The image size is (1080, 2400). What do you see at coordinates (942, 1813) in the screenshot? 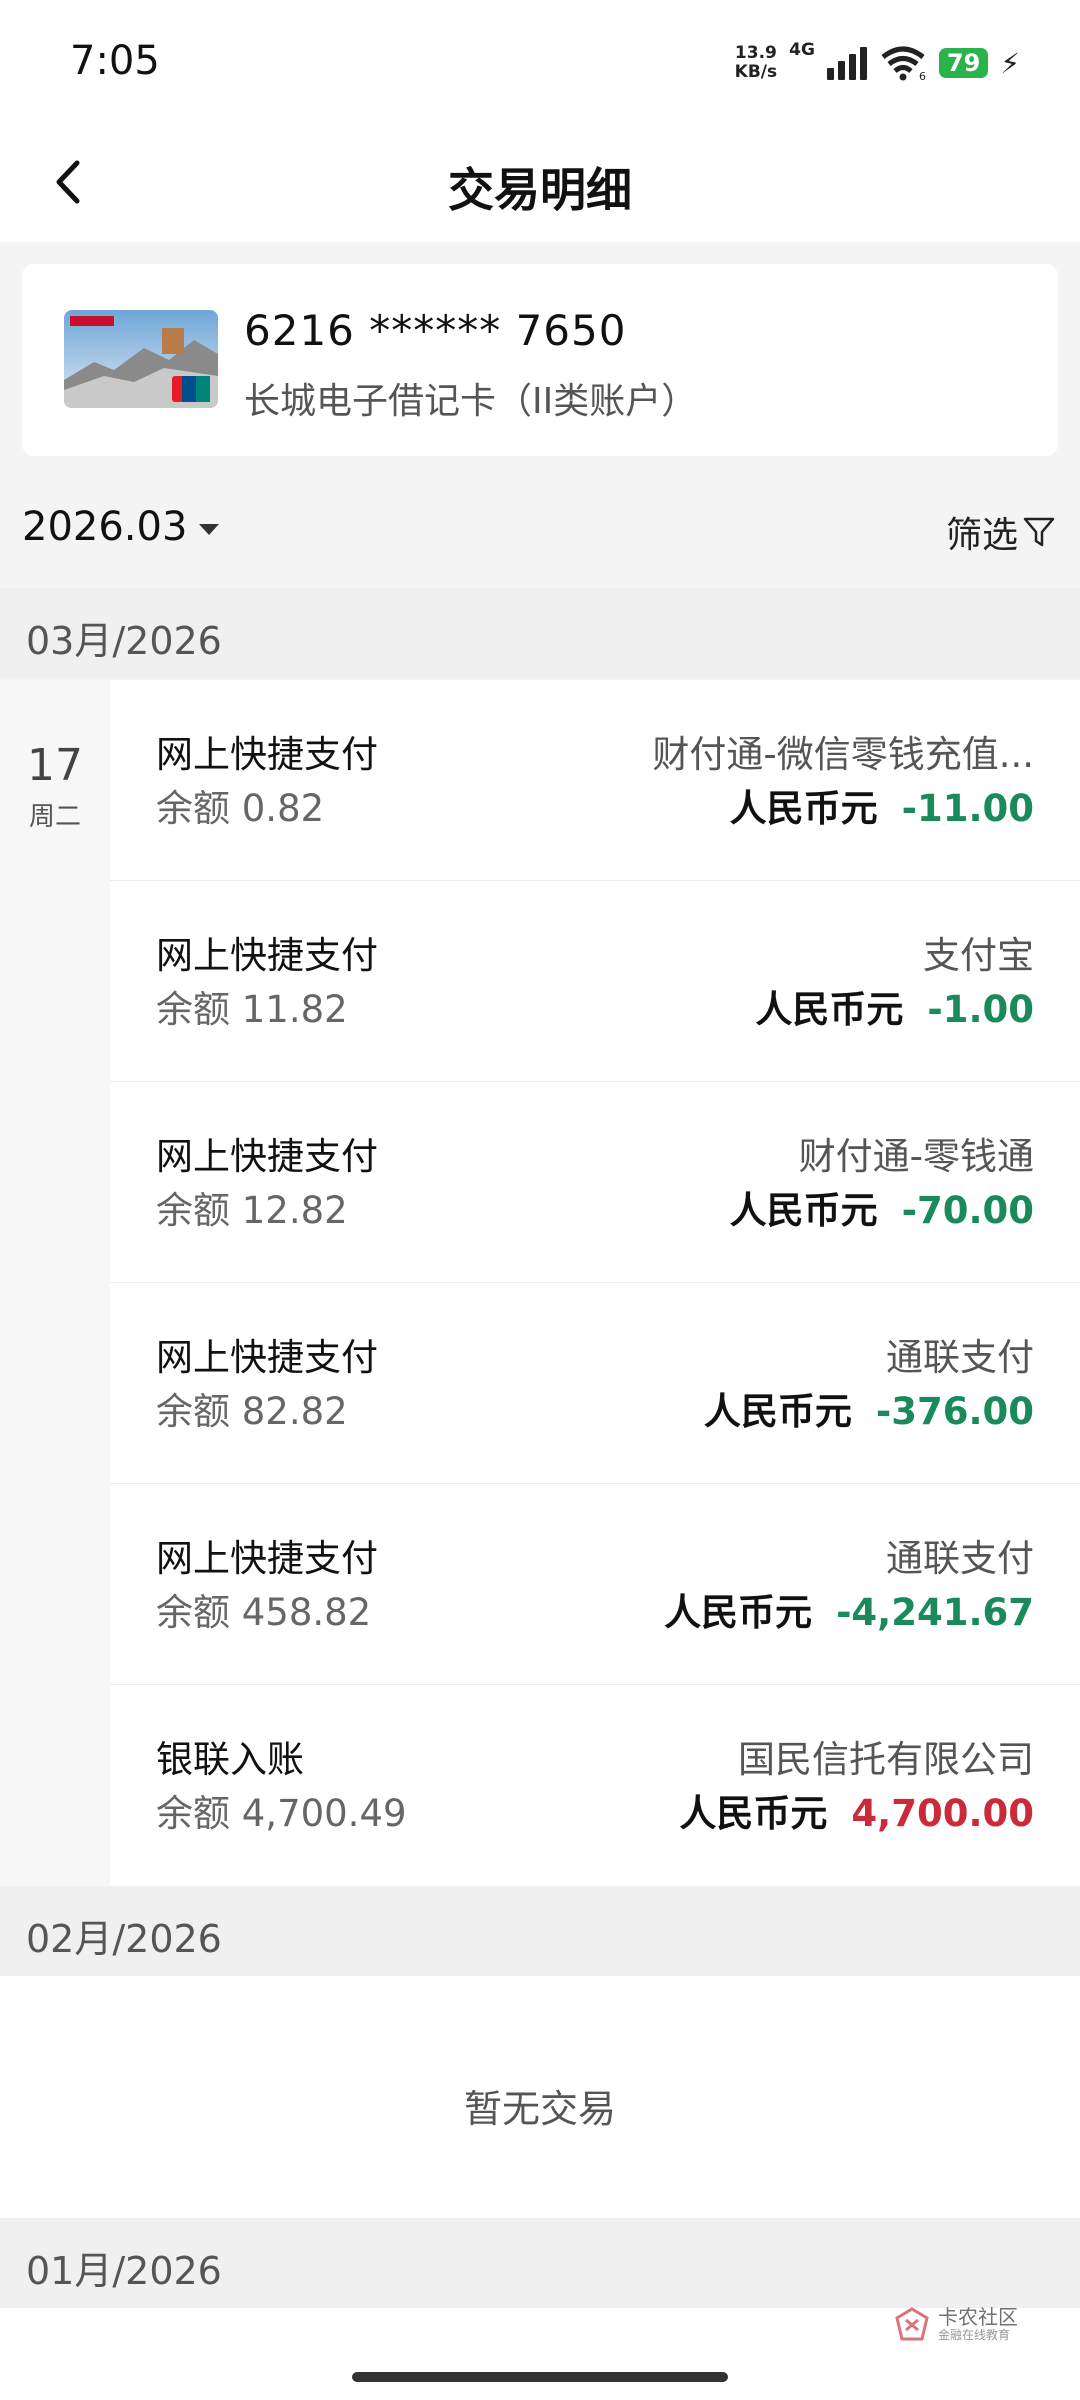
I see `transaction-amount: 4,700.00` at bounding box center [942, 1813].